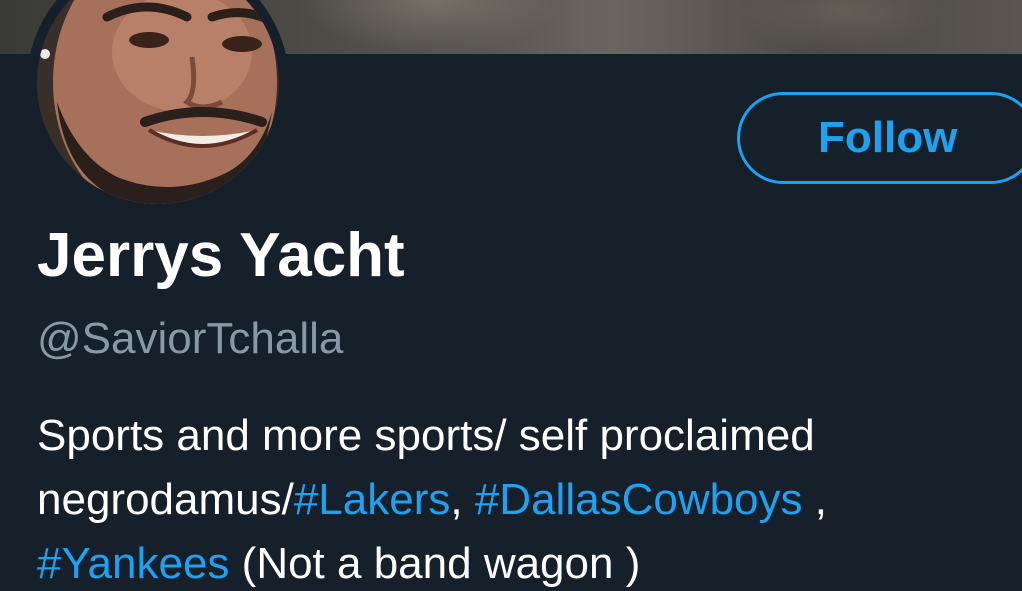 This screenshot has width=1022, height=591. What do you see at coordinates (133, 563) in the screenshot?
I see `hashtag-link-yankees: #Yankees` at bounding box center [133, 563].